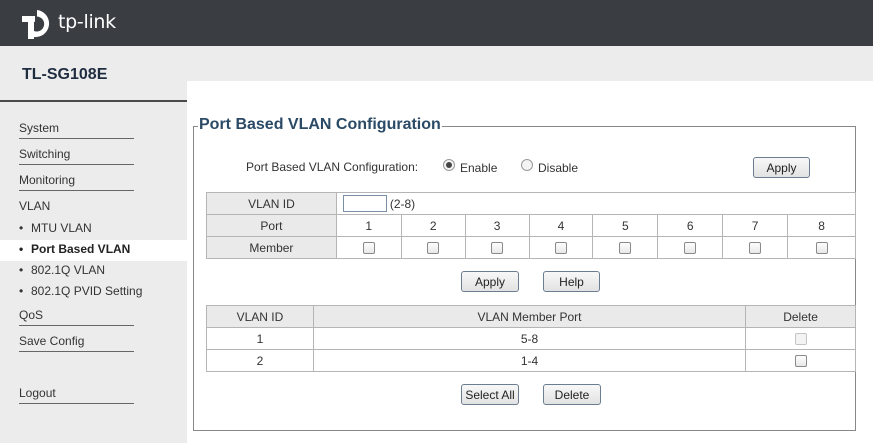  I want to click on sidebar-item-save-config: Save Config, so click(76, 343).